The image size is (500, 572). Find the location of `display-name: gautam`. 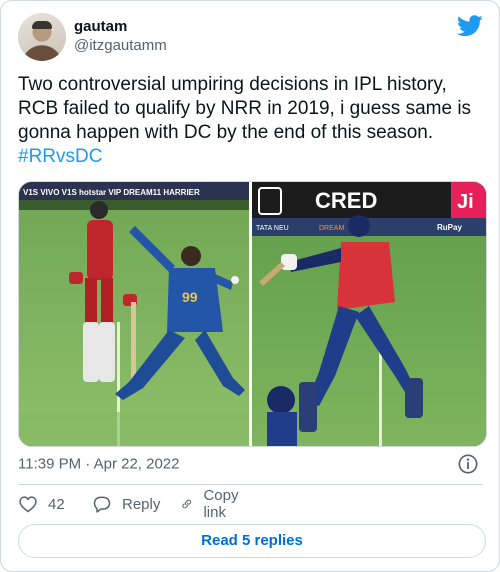

display-name: gautam is located at coordinates (120, 26).